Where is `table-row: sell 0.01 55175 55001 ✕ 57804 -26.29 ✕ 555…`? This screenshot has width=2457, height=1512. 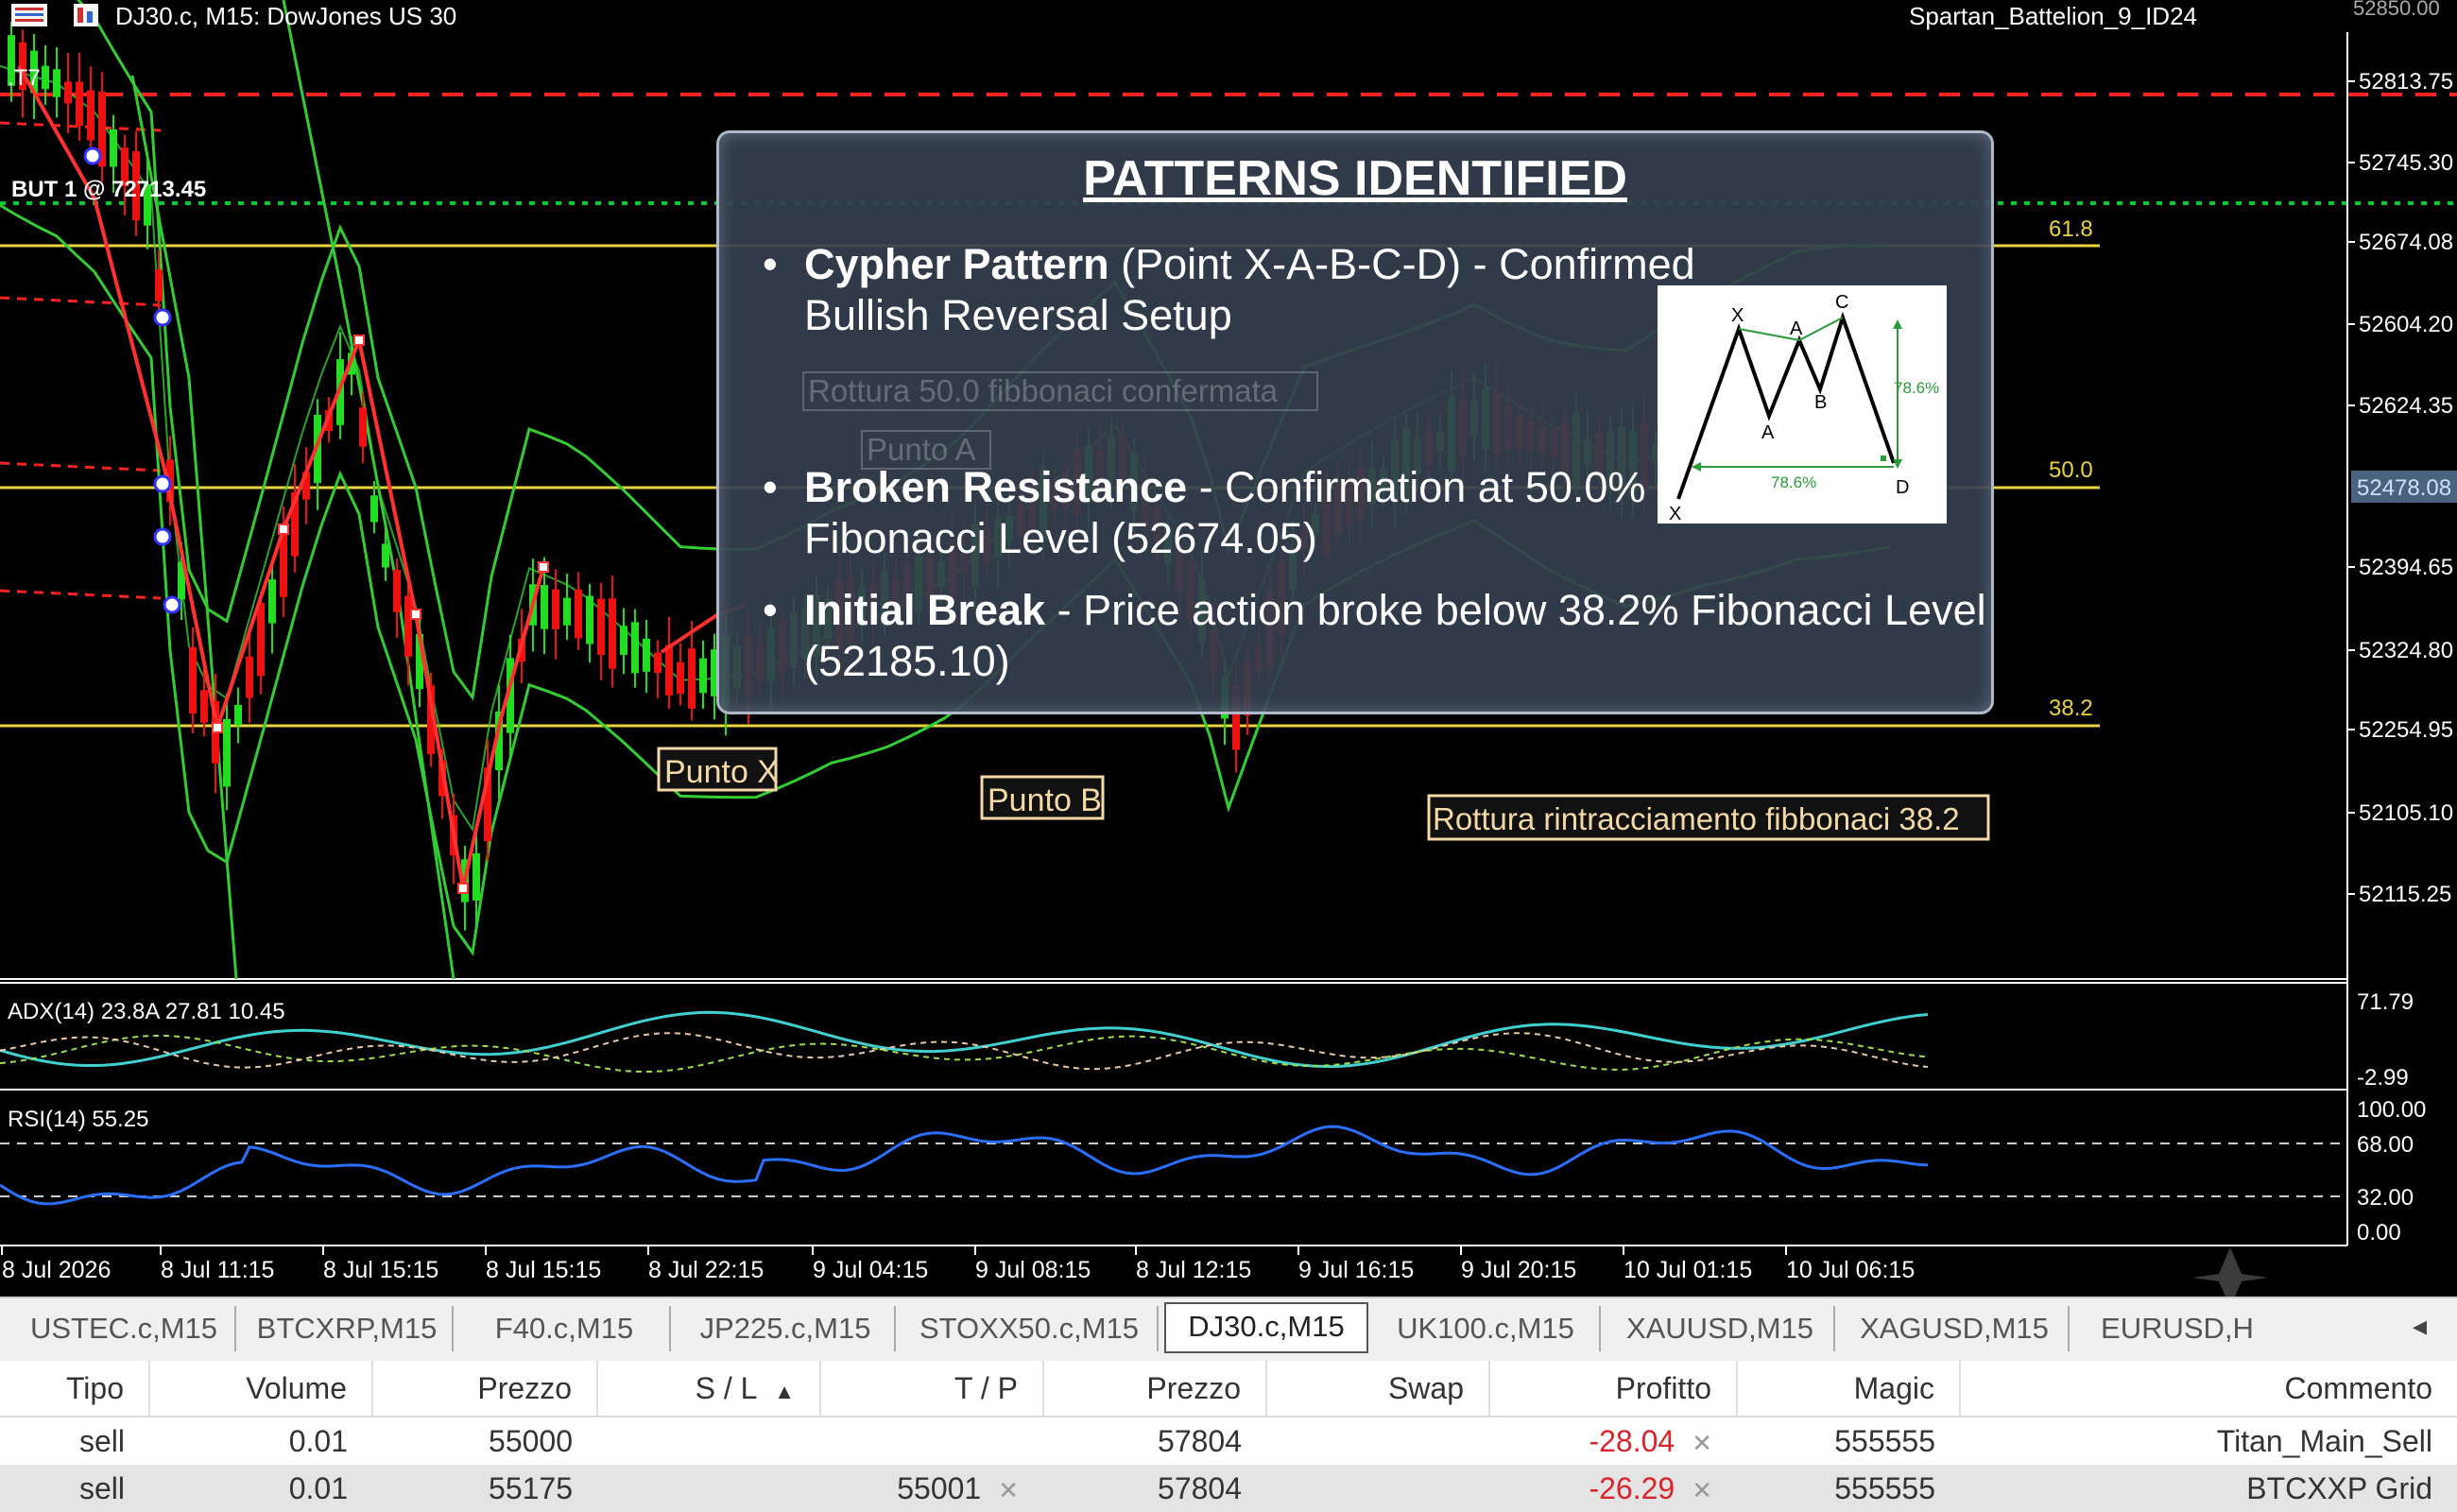
table-row: sell 0.01 55175 55001 ✕ 57804 -26.29 ✕ 555… is located at coordinates (1228, 1488).